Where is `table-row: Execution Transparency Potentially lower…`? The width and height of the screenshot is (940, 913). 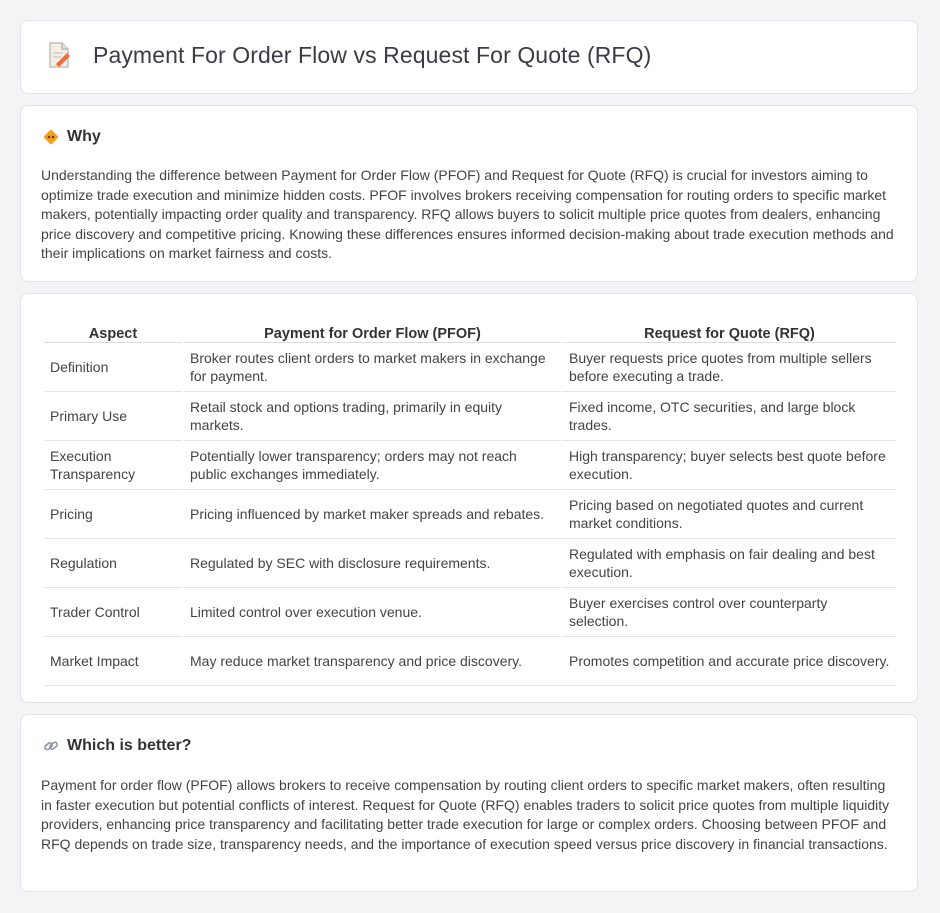 table-row: Execution Transparency Potentially lower… is located at coordinates (470, 465).